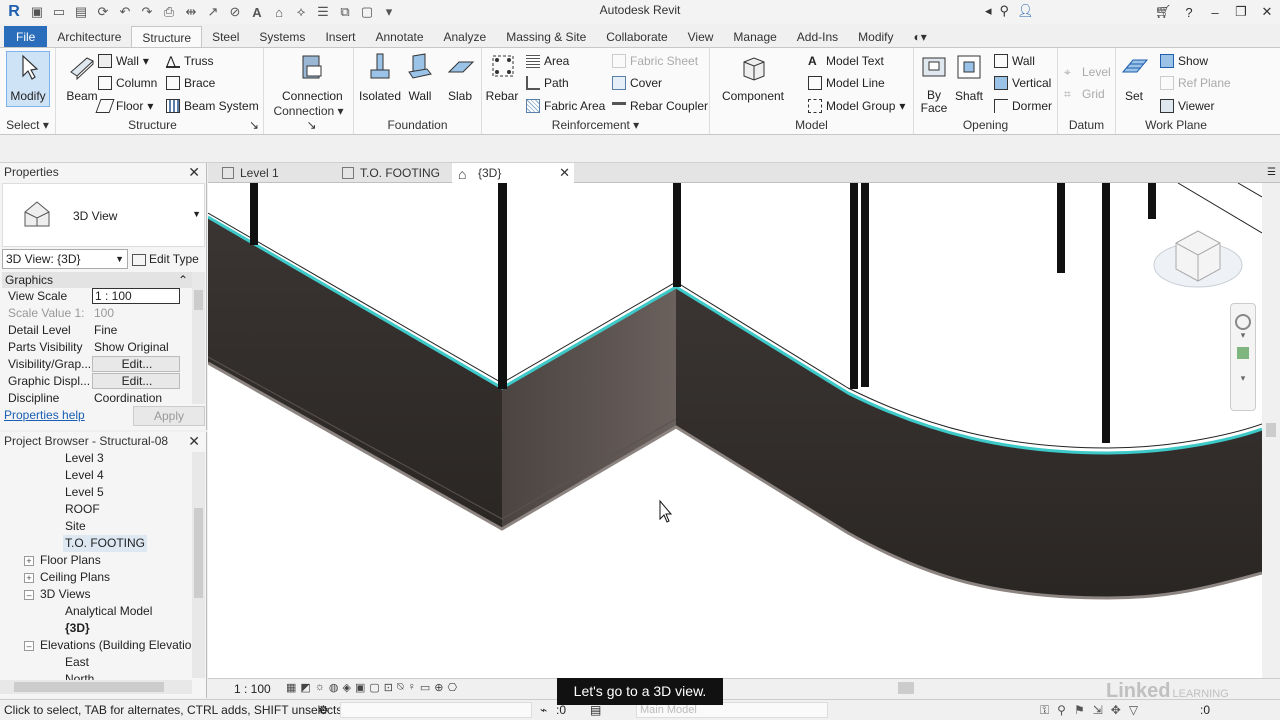 The image size is (1280, 720). What do you see at coordinates (198, 300) in the screenshot?
I see `properties-scroll-thumb` at bounding box center [198, 300].